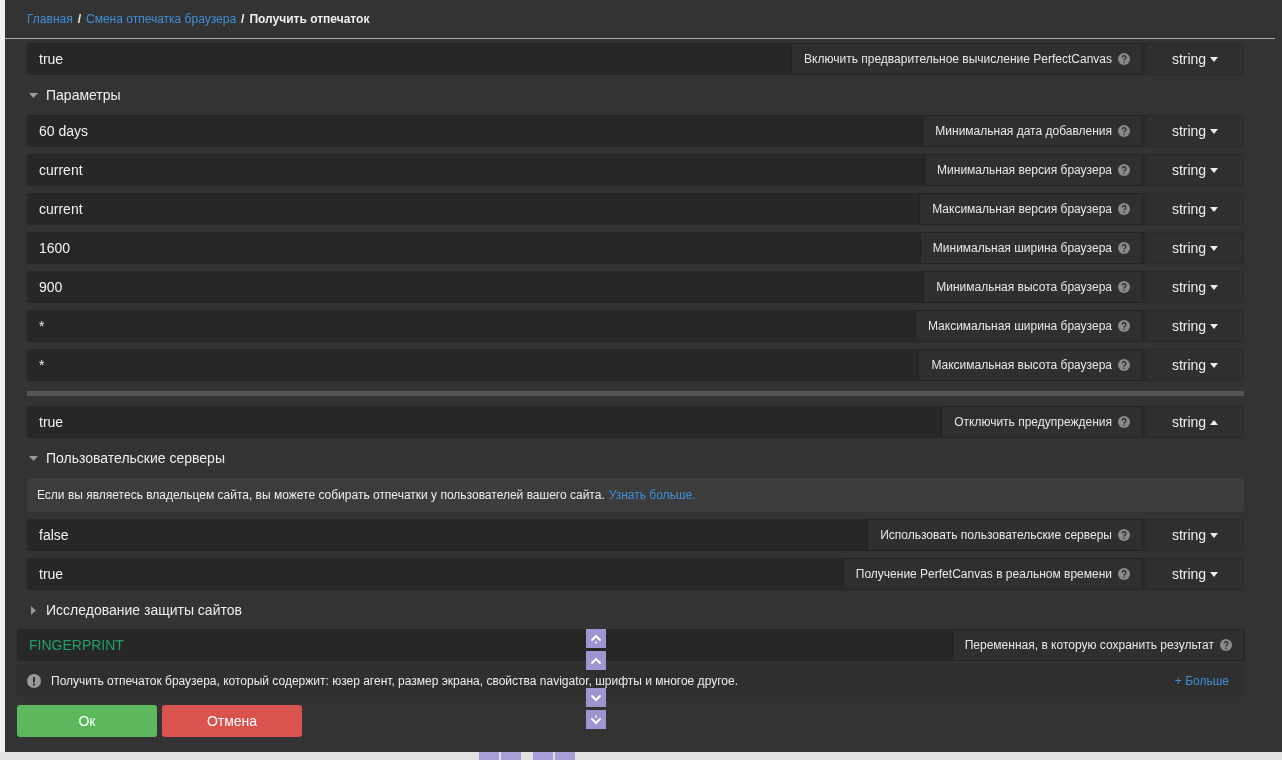  Describe the element at coordinates (967, 59) in the screenshot. I see `parameter-label: Включить предварительное вычисление PerfectCanvas` at that location.